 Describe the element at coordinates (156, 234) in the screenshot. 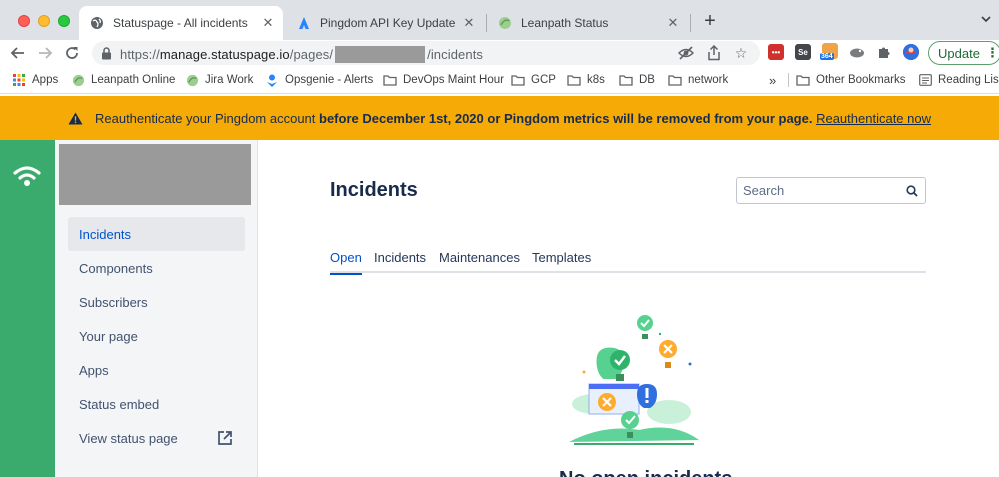

I see `sidebar-item-incidents: Incidents` at that location.